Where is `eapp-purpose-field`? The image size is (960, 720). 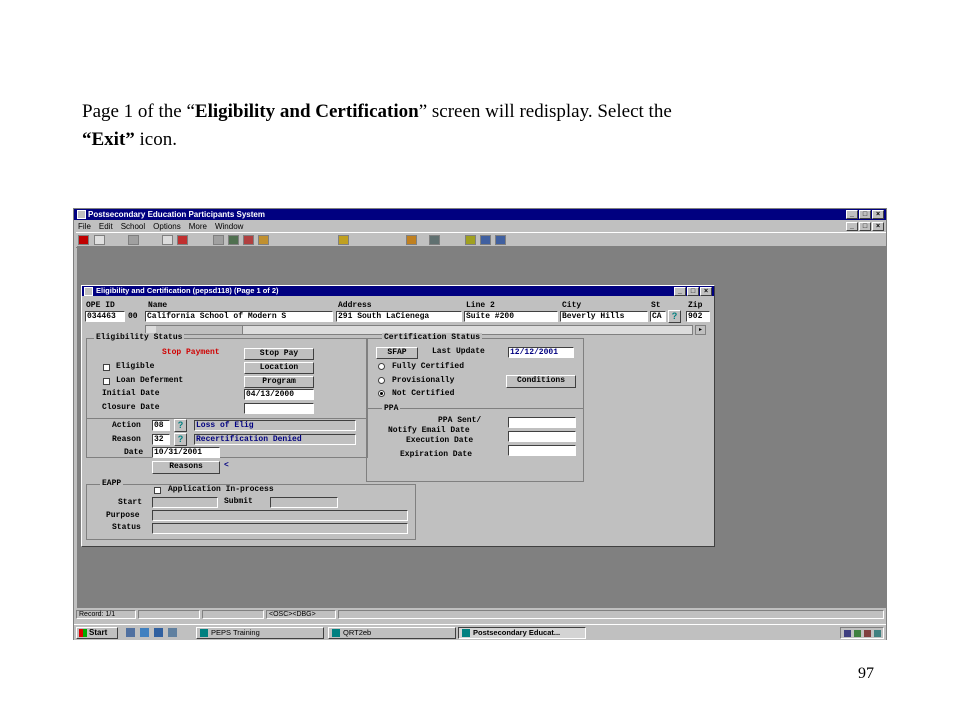 eapp-purpose-field is located at coordinates (280, 515).